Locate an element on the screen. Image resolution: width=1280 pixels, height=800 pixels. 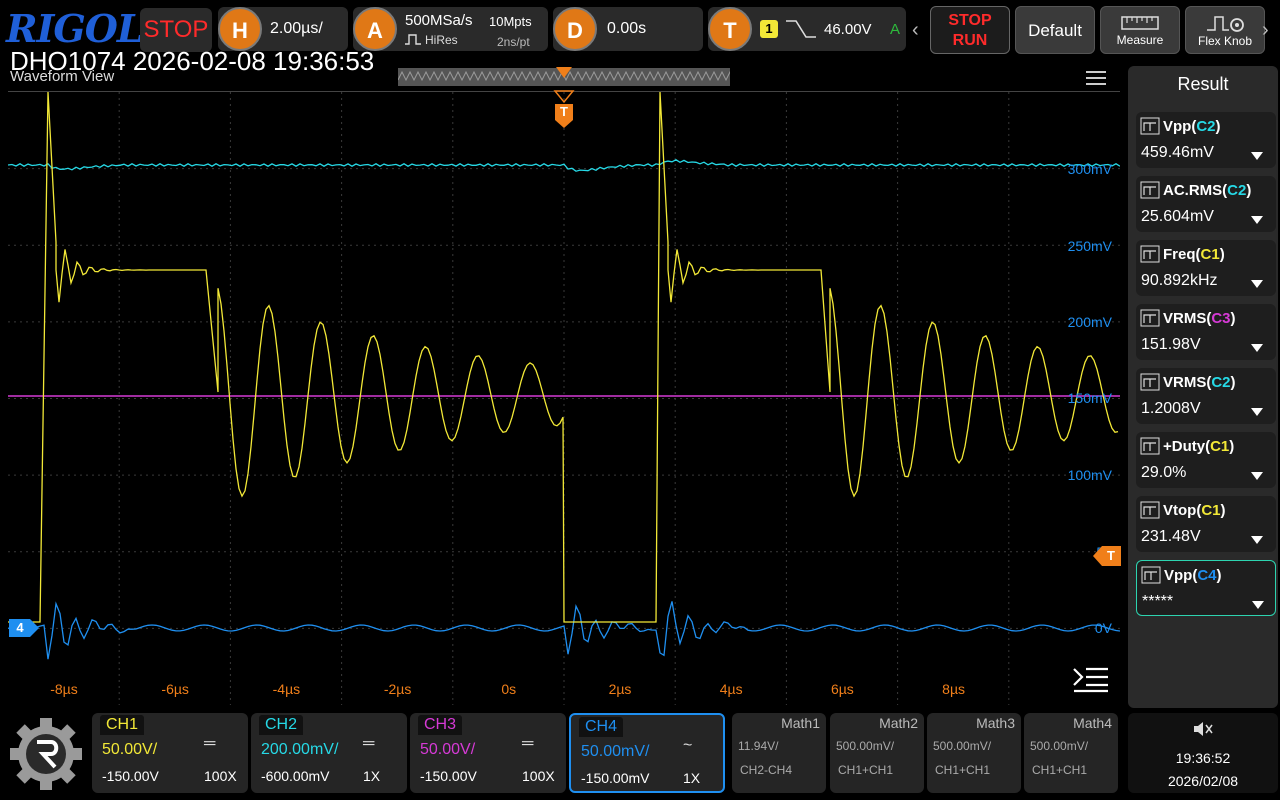
time-axis-label: 8µs is located at coordinates (954, 689).